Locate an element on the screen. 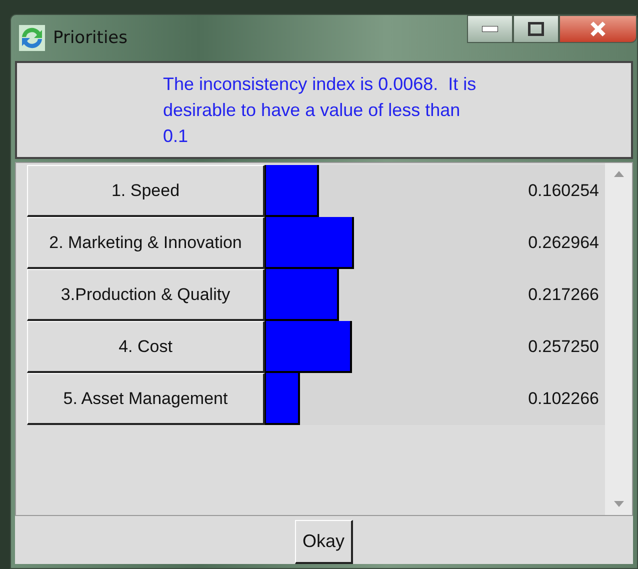 The height and width of the screenshot is (569, 638). priority-value: 0.160254 is located at coordinates (563, 191).